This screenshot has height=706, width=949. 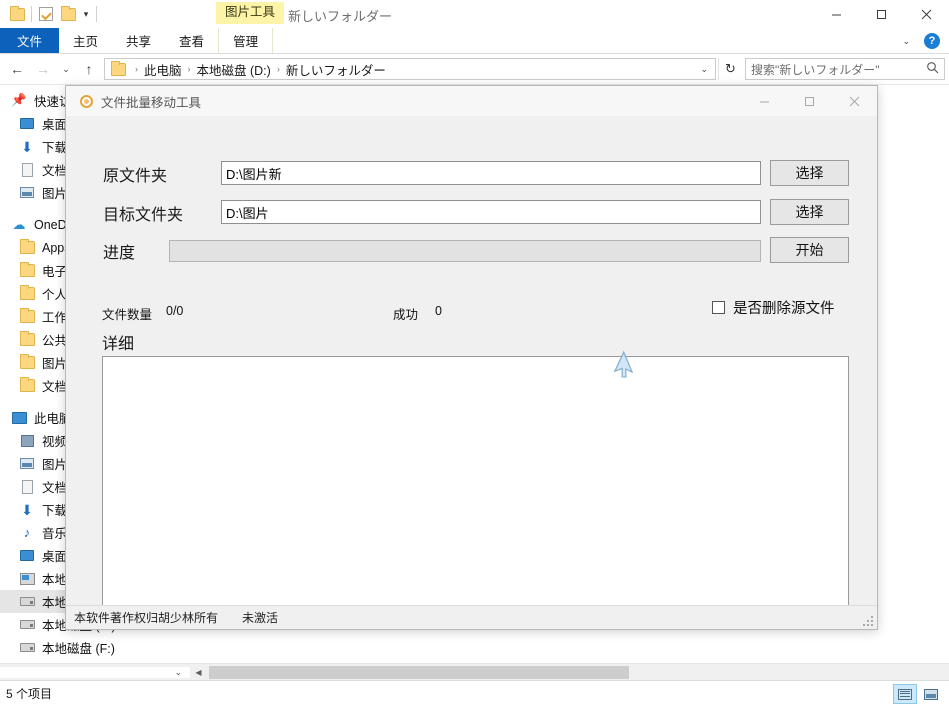 What do you see at coordinates (809, 212) in the screenshot?
I see `target-folder-select-button: 选择` at bounding box center [809, 212].